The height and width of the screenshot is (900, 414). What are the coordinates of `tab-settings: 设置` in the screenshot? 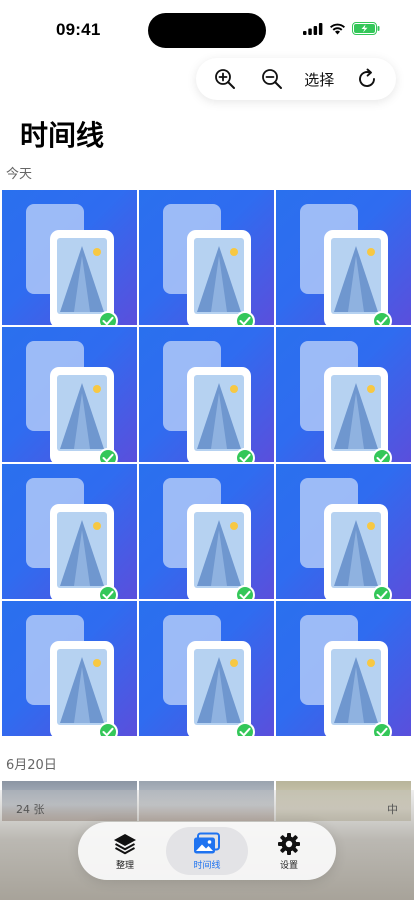 It's located at (289, 851).